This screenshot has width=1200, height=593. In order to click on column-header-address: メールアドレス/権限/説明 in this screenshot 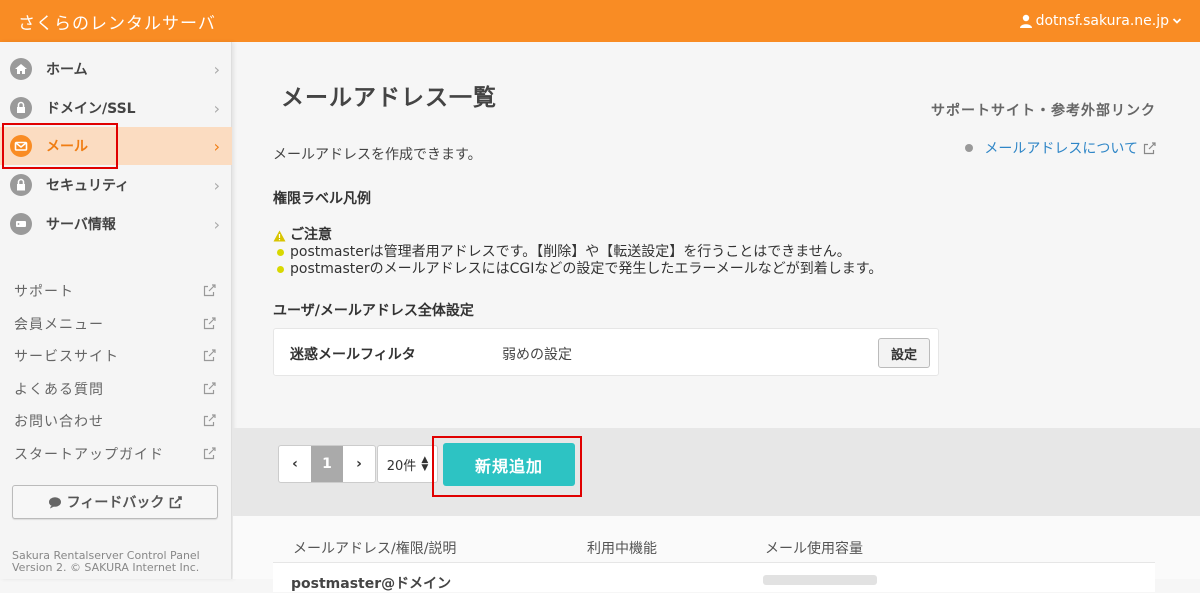, I will do `click(375, 549)`.